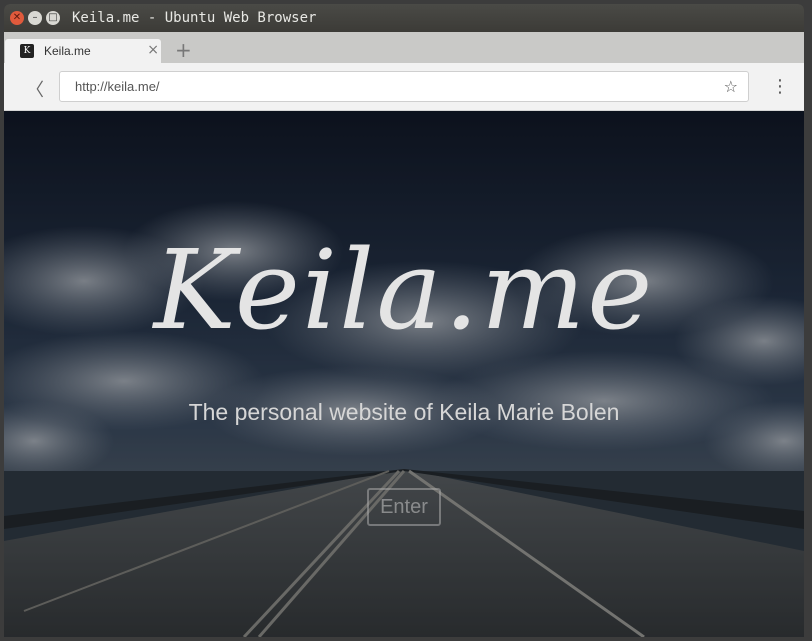 The height and width of the screenshot is (641, 812). What do you see at coordinates (404, 290) in the screenshot?
I see `site-title: Keila.me` at bounding box center [404, 290].